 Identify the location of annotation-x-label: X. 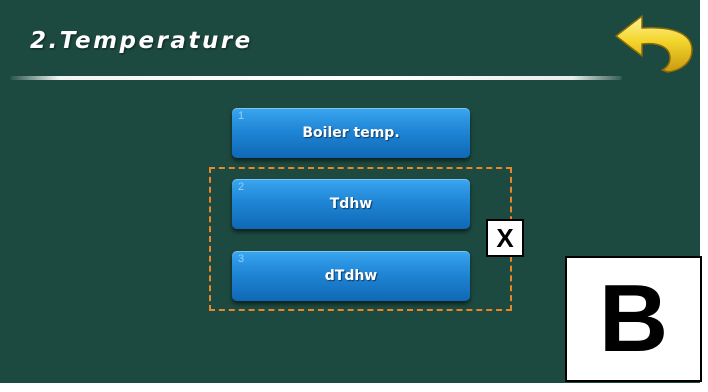
(505, 238).